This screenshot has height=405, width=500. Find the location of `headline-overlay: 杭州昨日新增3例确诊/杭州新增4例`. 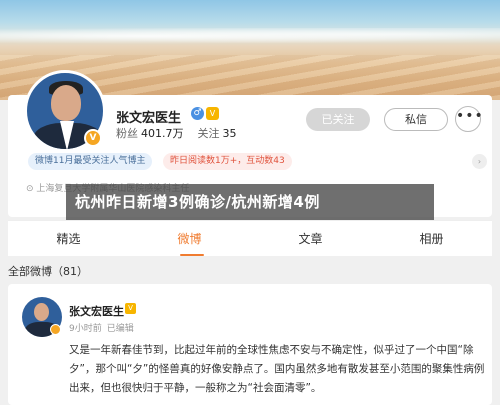

headline-overlay: 杭州昨日新增3例确诊/杭州新增4例 is located at coordinates (250, 202).